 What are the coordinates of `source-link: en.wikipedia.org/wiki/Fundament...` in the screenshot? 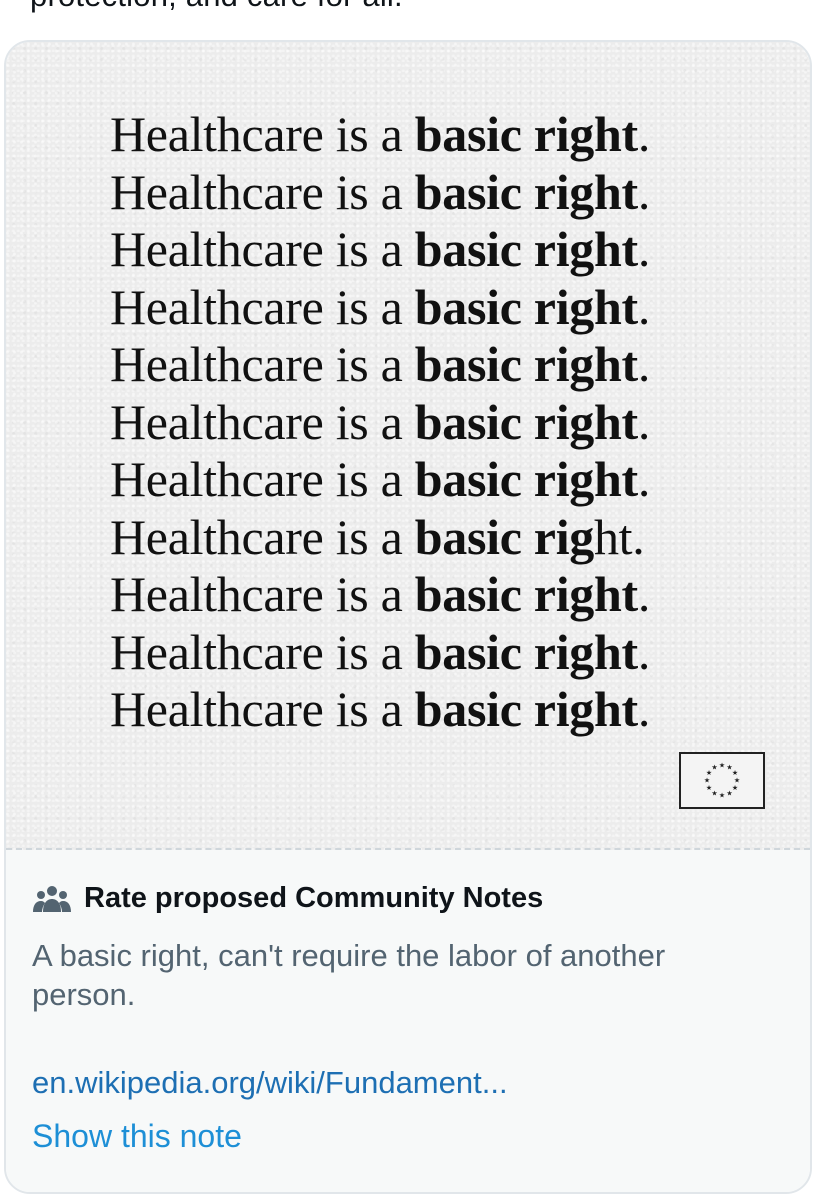 It's located at (270, 1083).